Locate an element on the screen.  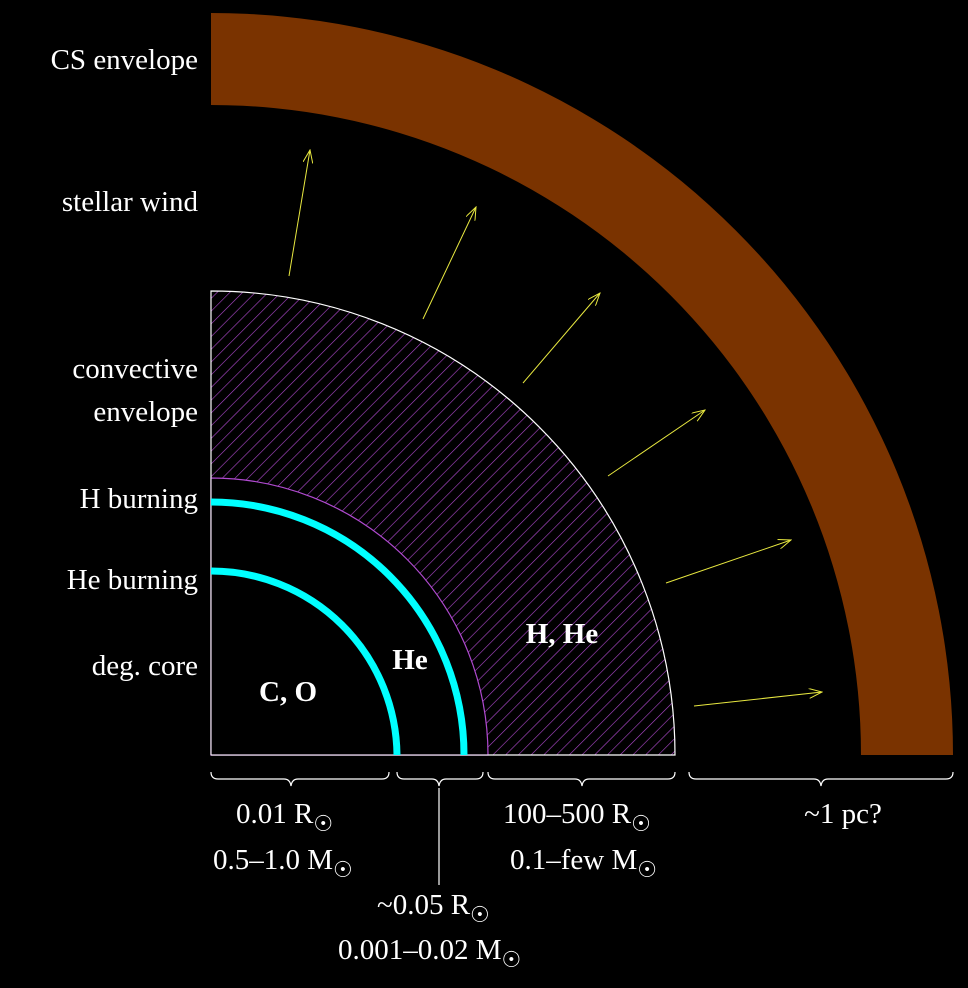
brace-cs is located at coordinates (821, 779).